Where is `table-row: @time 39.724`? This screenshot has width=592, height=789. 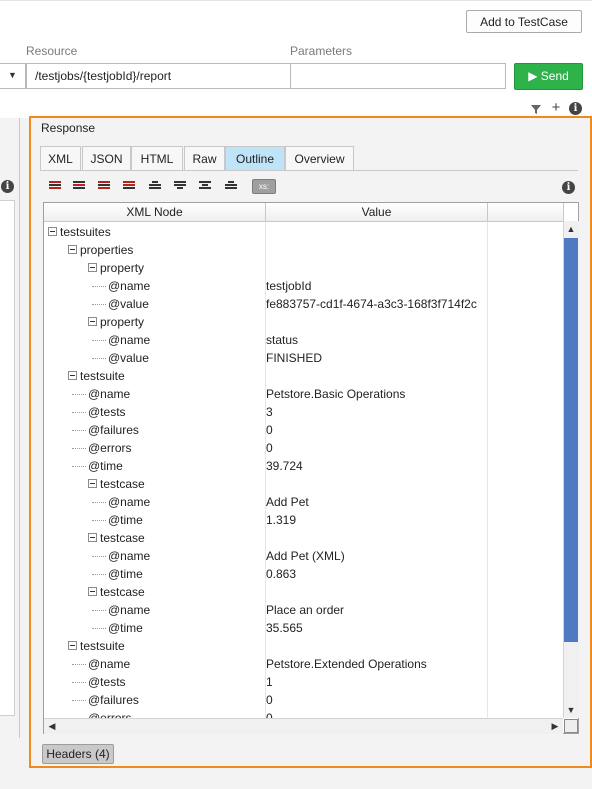
table-row: @time 39.724 is located at coordinates (304, 466).